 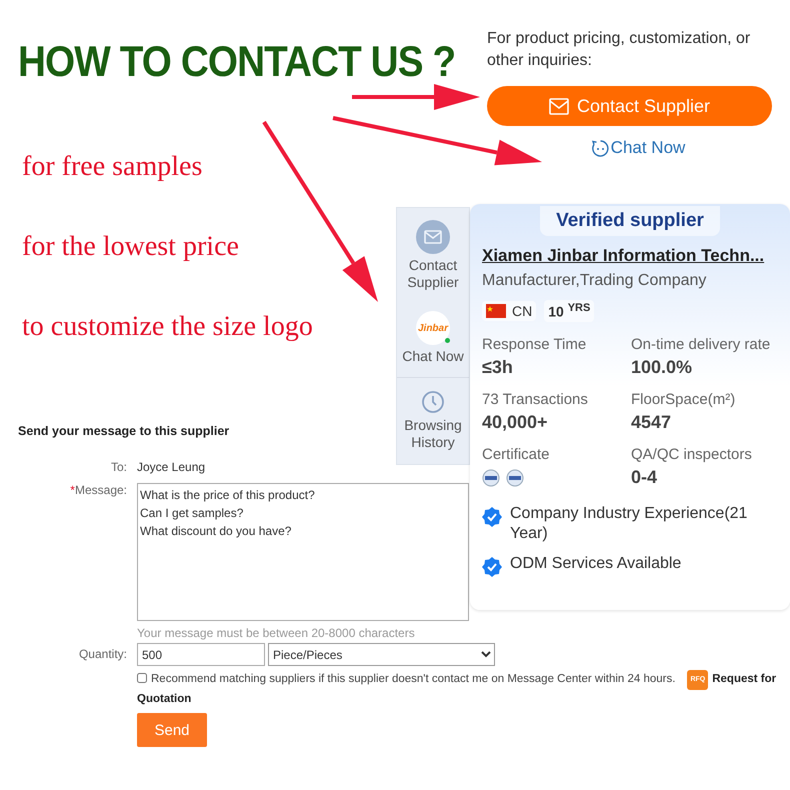 I want to click on rfq-link: Request for, so click(x=744, y=679).